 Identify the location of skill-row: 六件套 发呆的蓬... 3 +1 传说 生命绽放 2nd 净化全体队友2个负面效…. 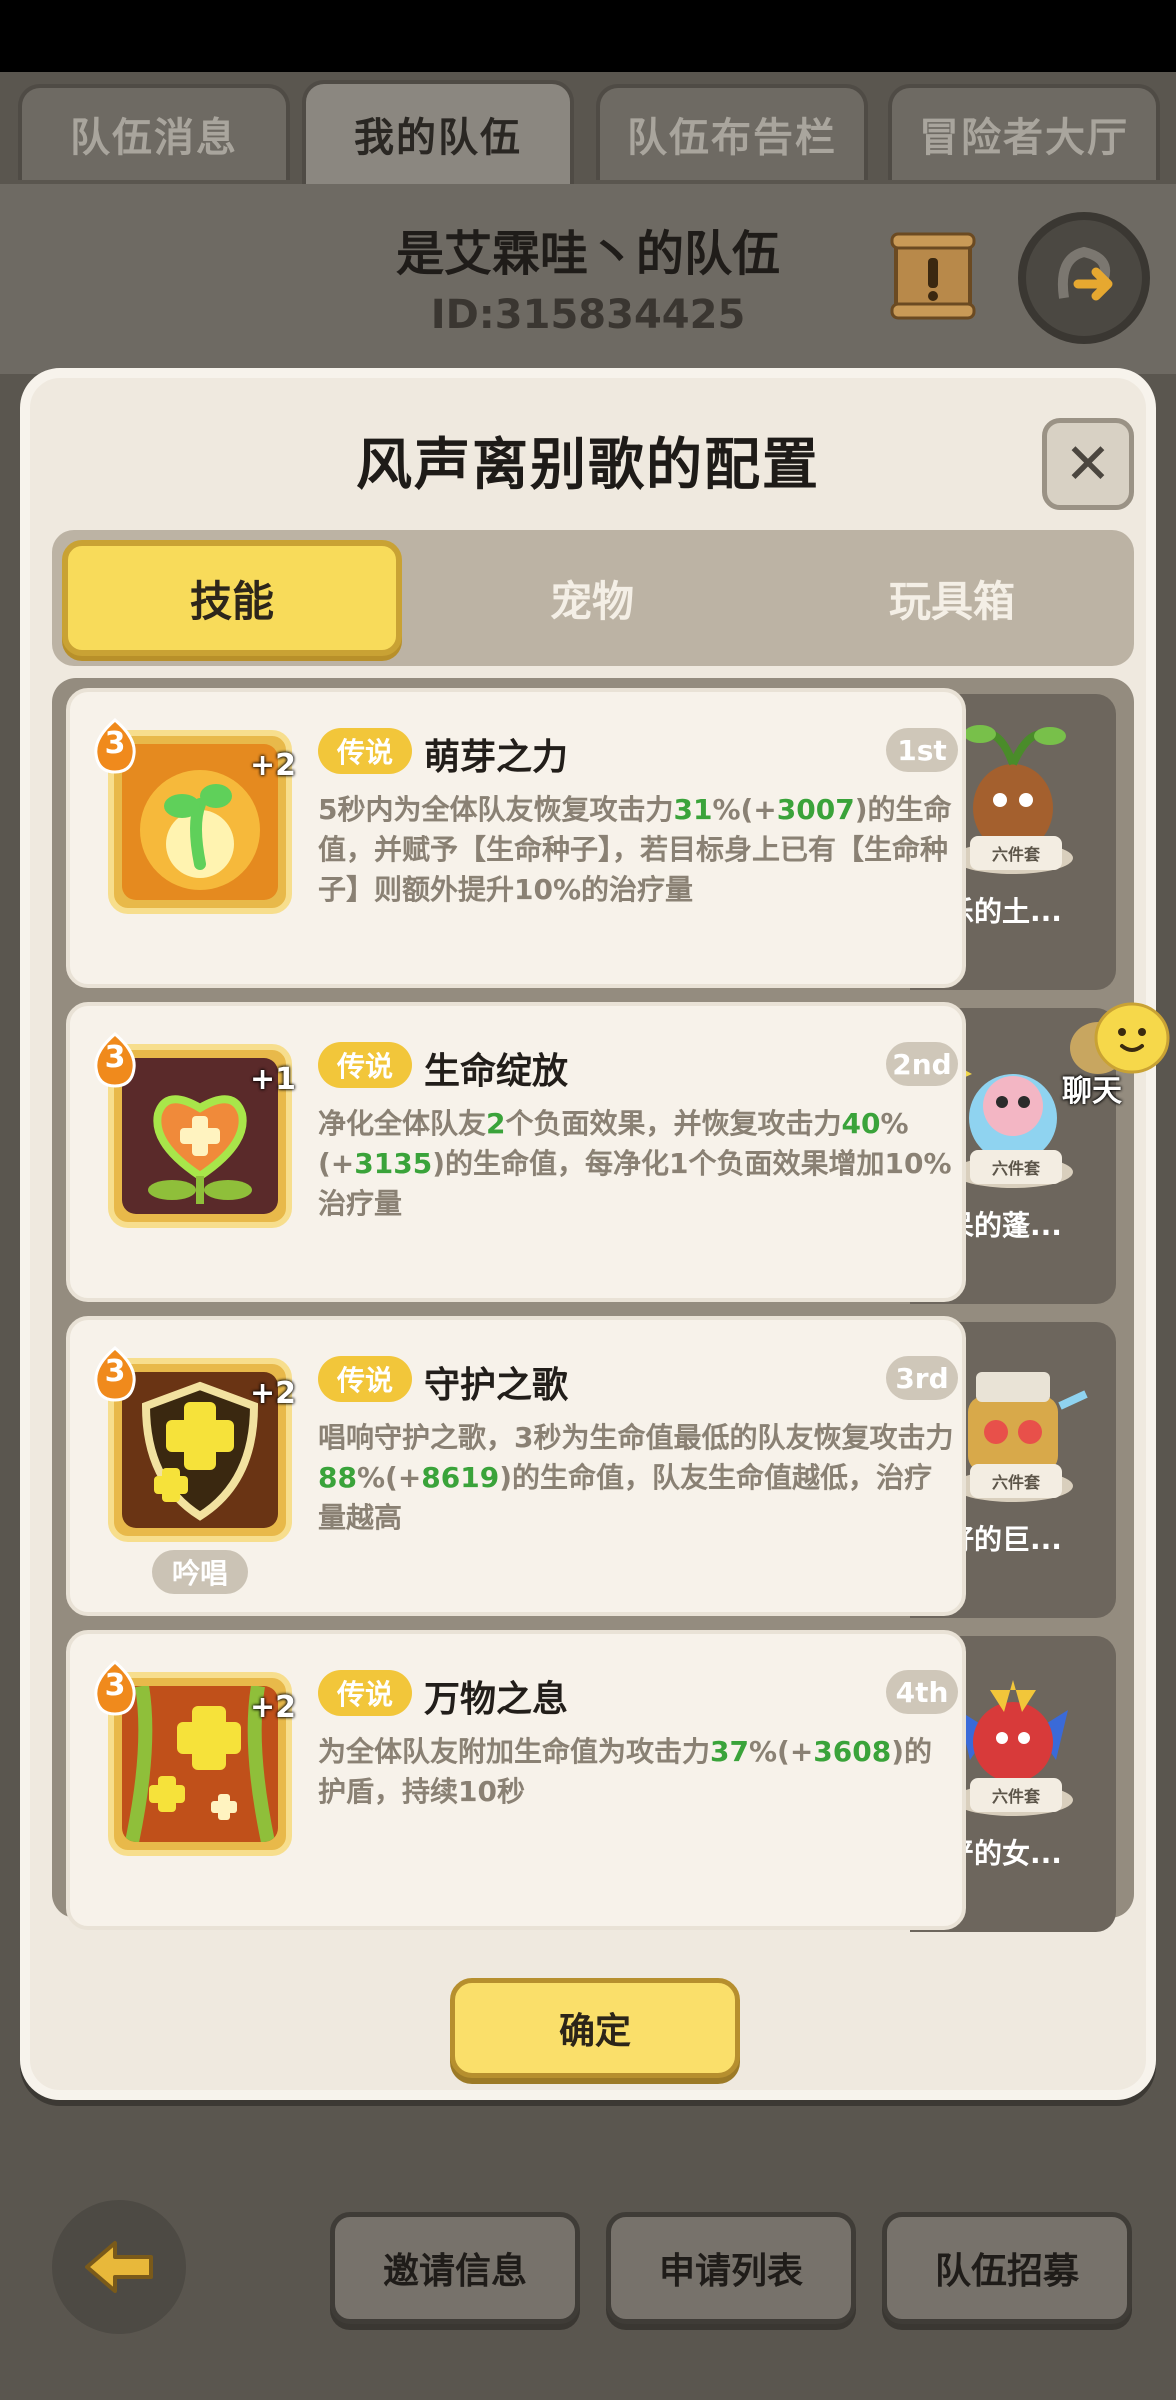
(593, 1154).